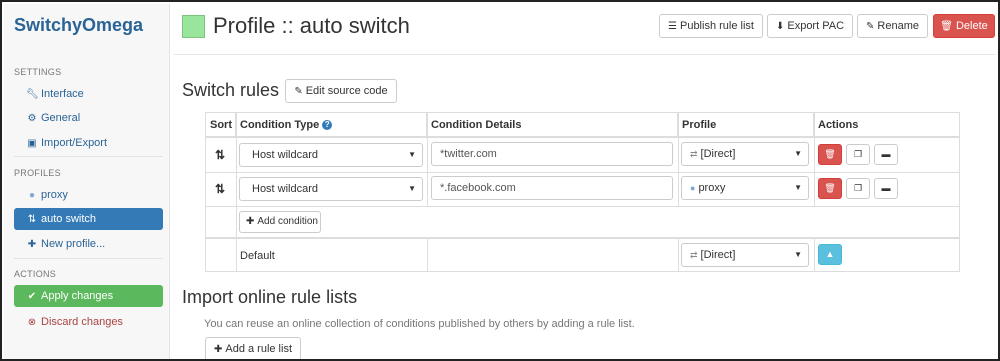  I want to click on condition-details-input: *twitter.com, so click(552, 154).